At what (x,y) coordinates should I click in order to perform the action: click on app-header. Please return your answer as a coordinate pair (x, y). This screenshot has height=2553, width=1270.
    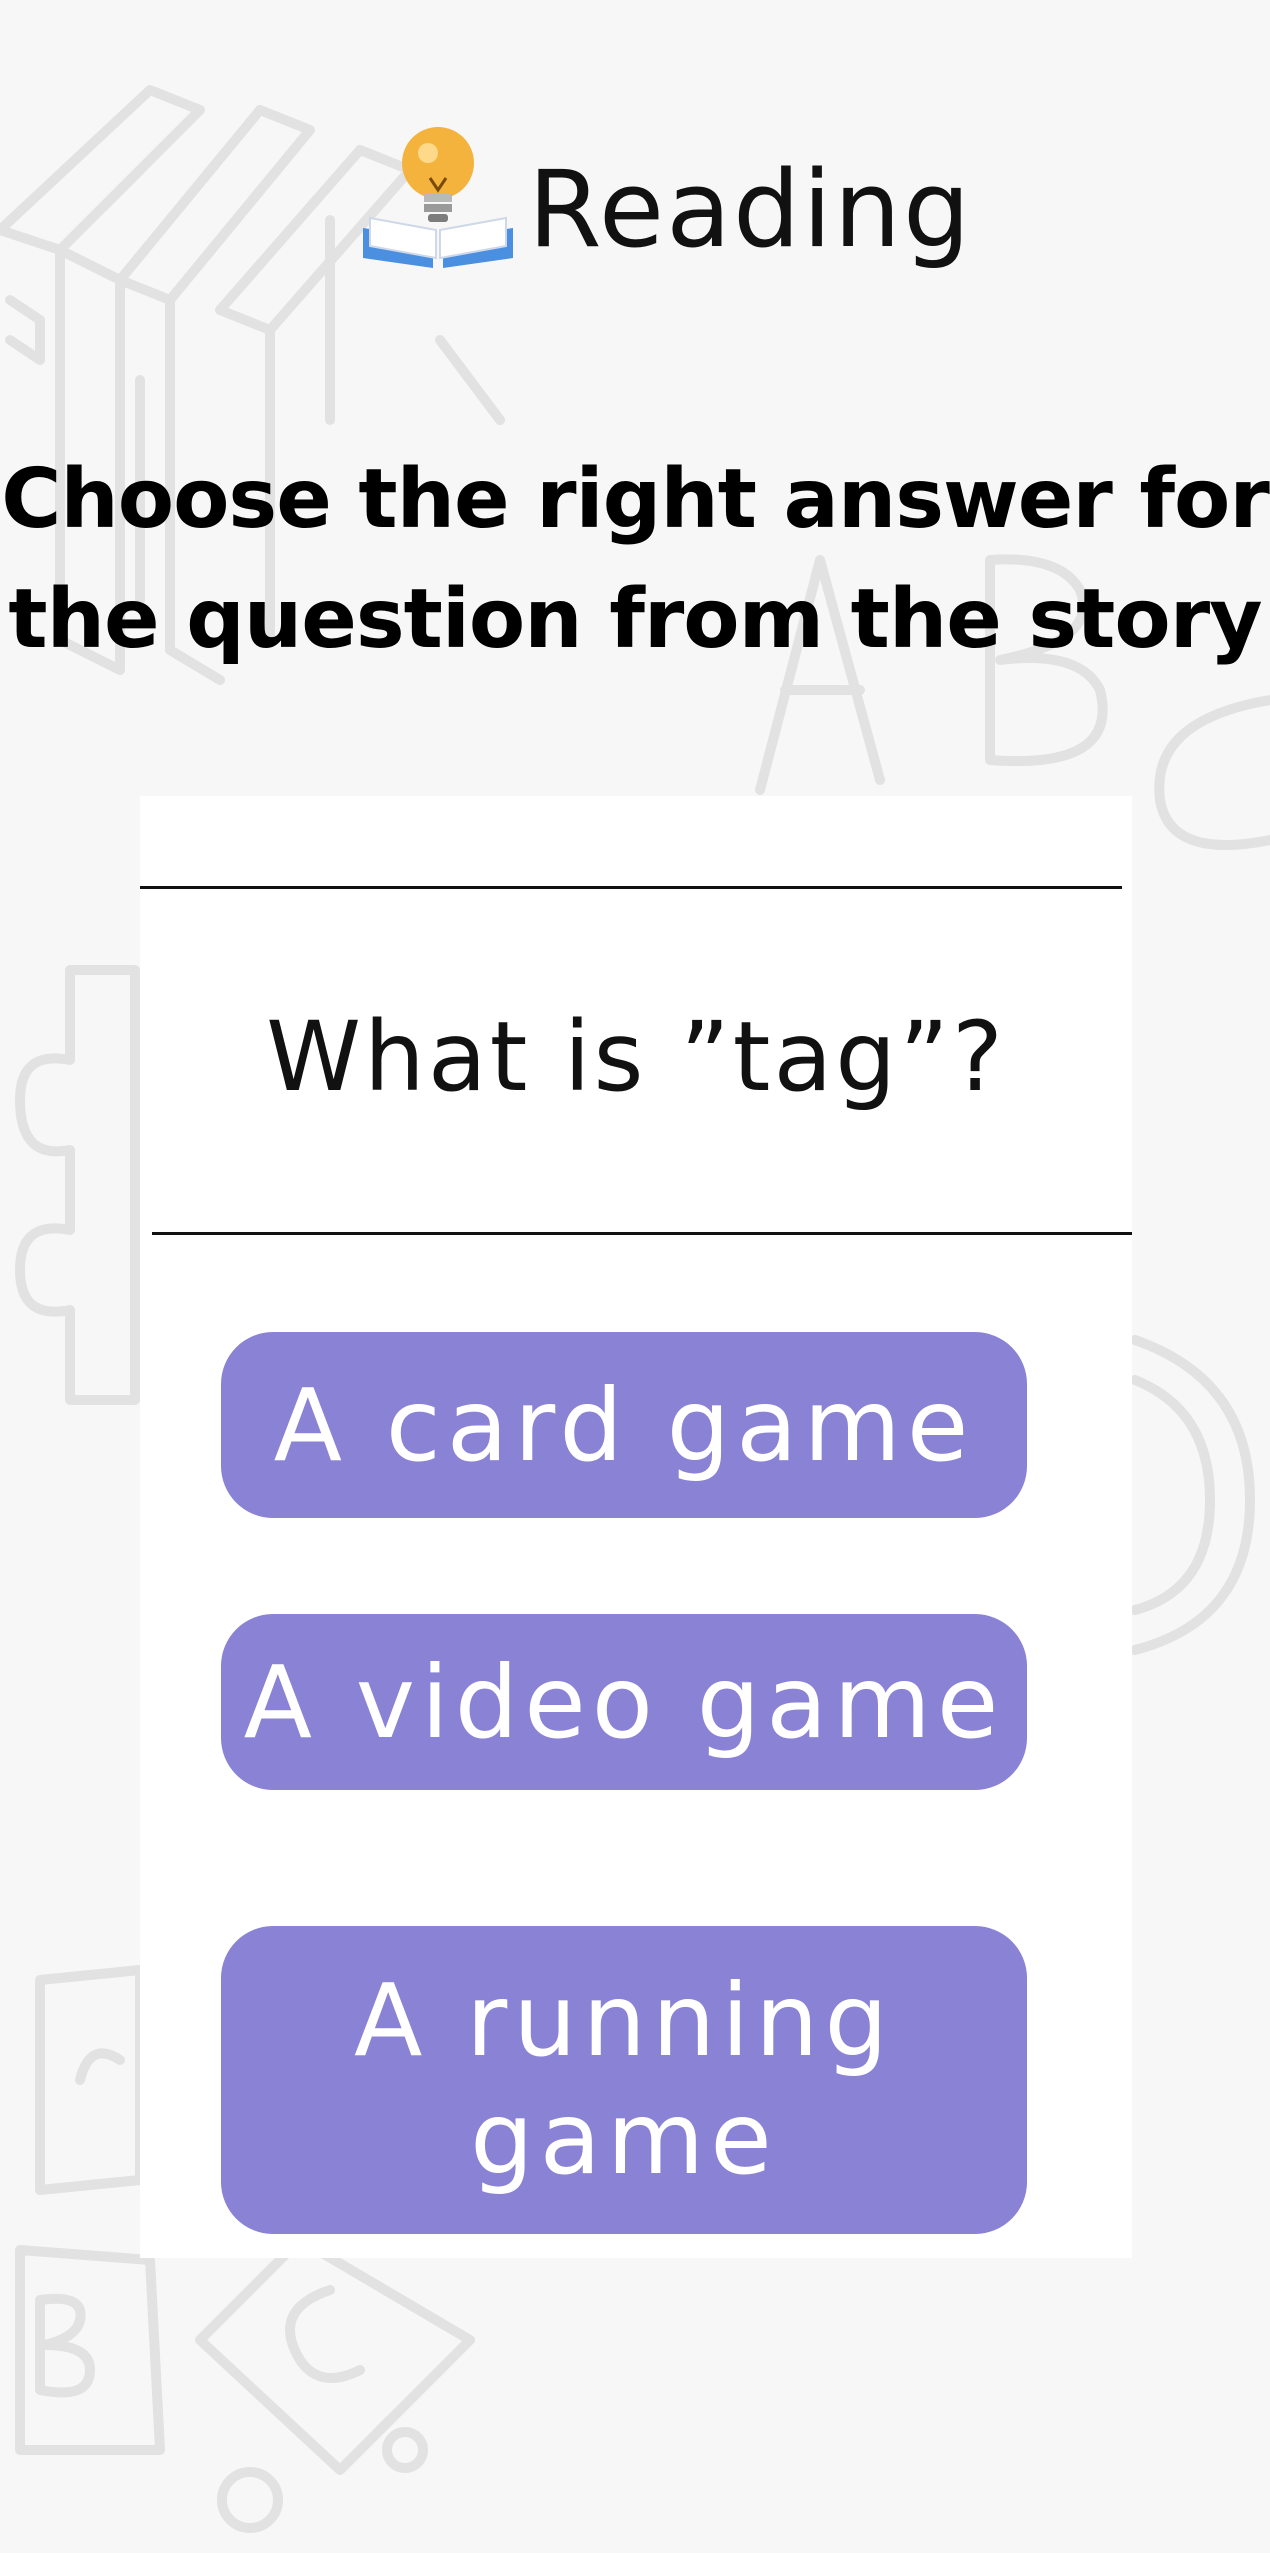
    Looking at the image, I should click on (635, 190).